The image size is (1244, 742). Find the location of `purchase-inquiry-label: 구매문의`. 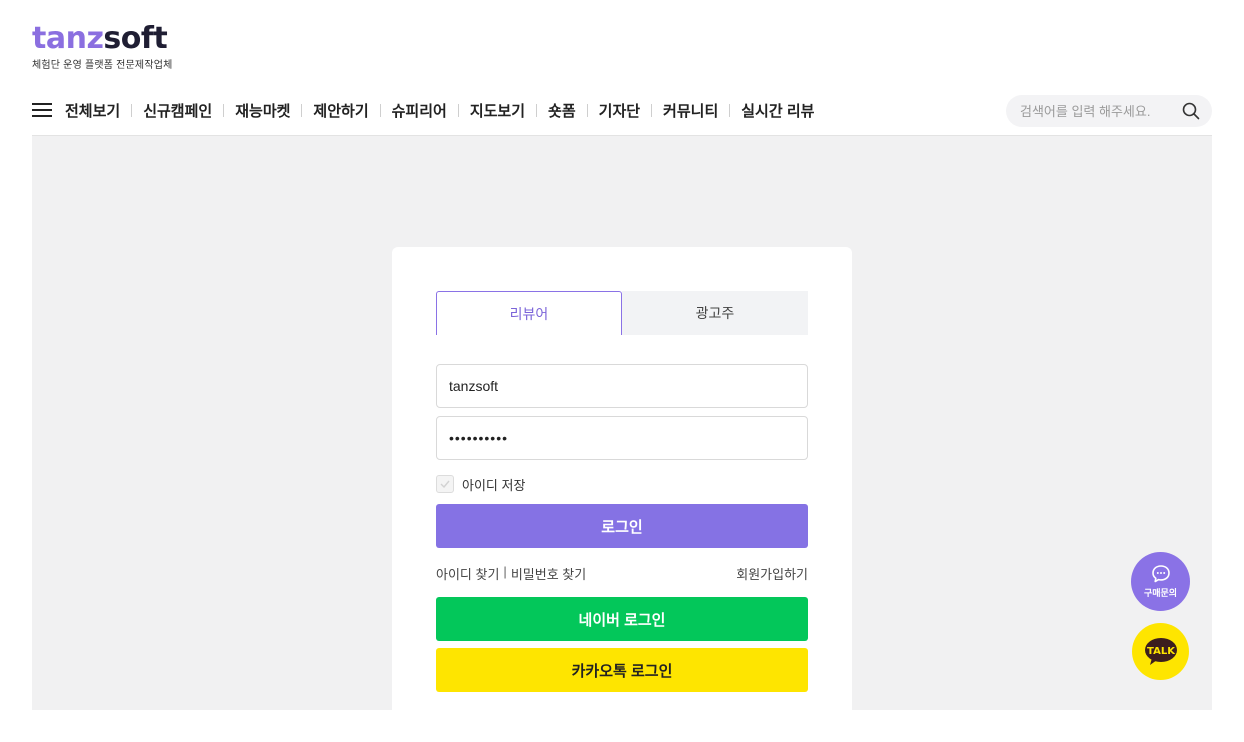

purchase-inquiry-label: 구매문의 is located at coordinates (1160, 593).